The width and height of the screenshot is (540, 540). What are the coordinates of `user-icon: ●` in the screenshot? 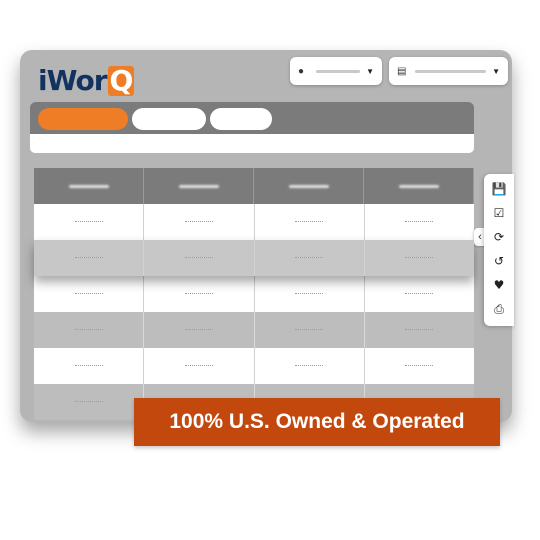 It's located at (301, 71).